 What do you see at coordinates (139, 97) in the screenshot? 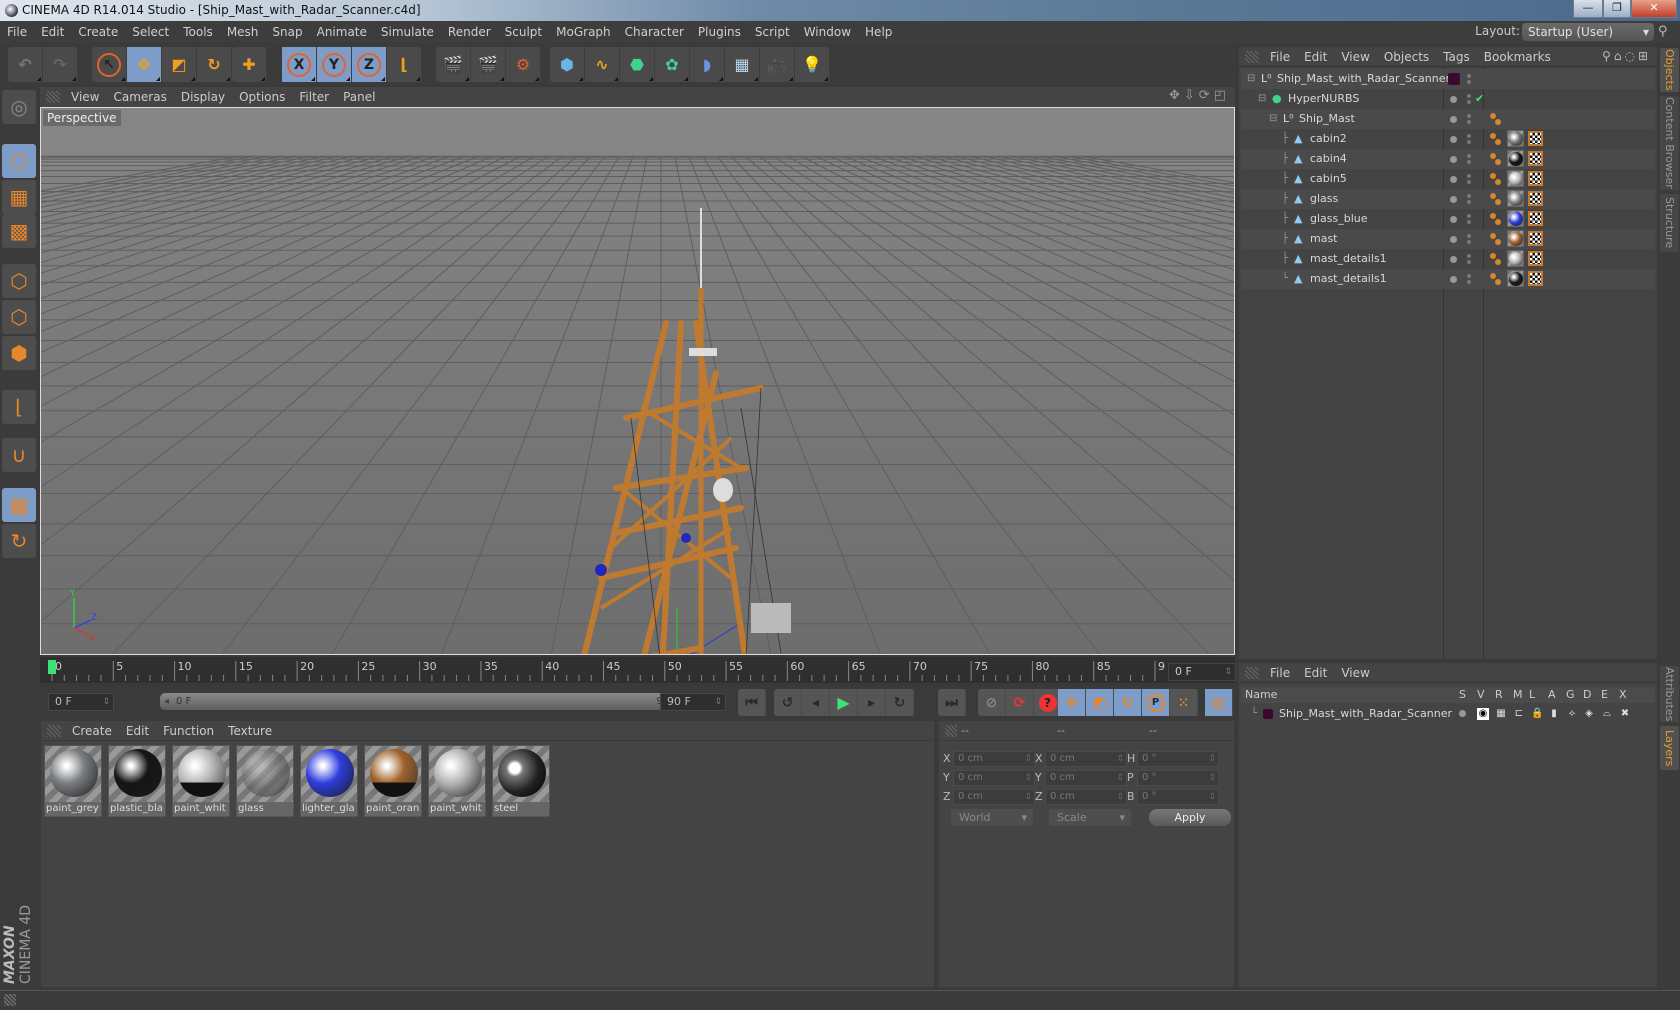
I see `menu-cameras: Cameras` at bounding box center [139, 97].